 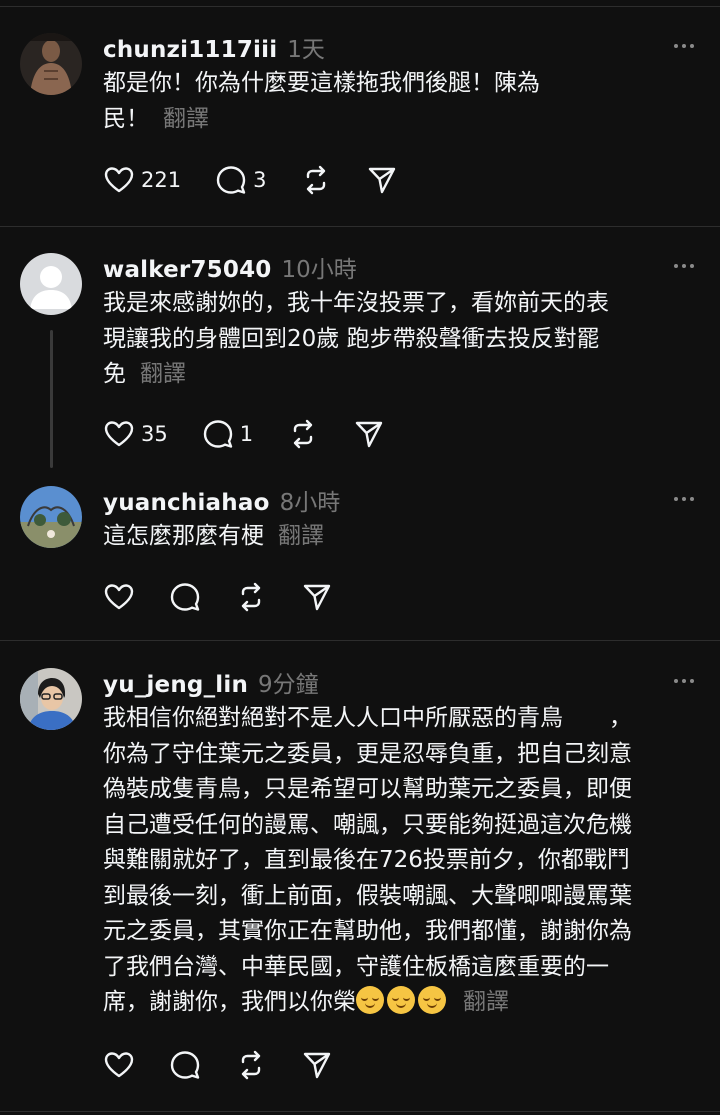 I want to click on reply-button: 3, so click(x=240, y=180).